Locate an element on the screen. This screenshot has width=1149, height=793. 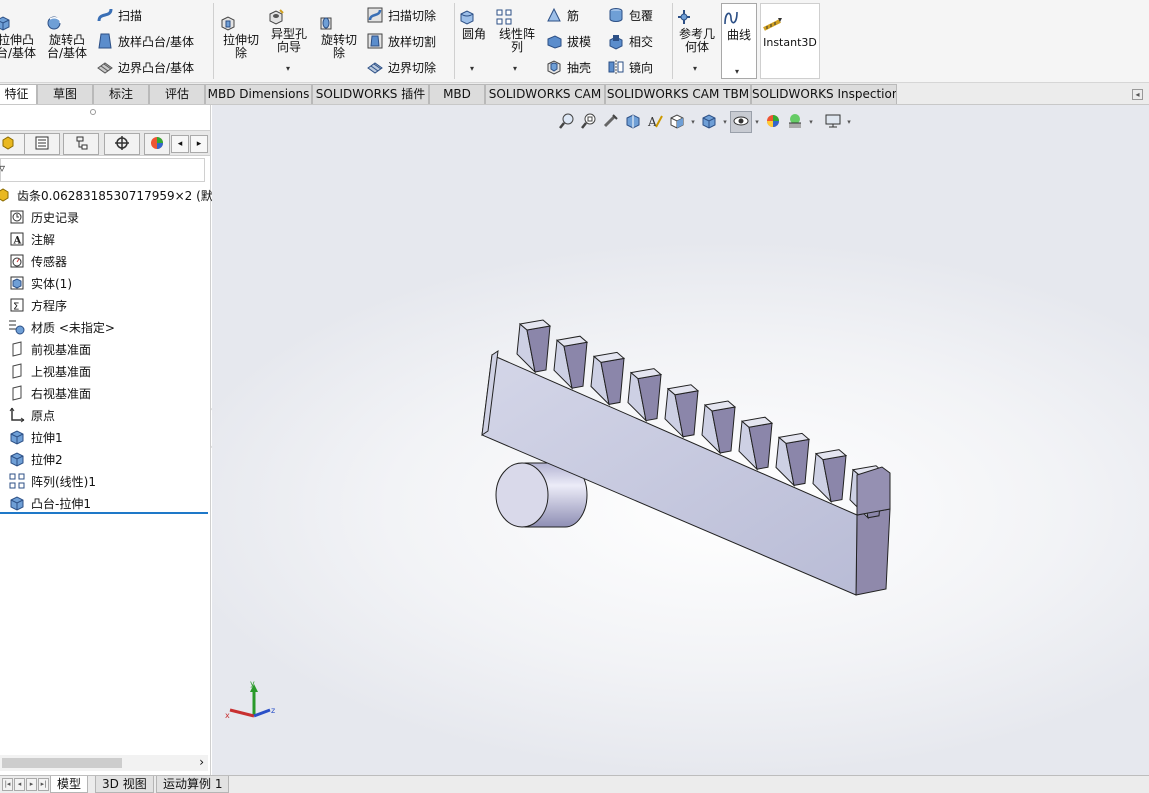
hole-wizard-dropdown: ▾ is located at coordinates (288, 68).